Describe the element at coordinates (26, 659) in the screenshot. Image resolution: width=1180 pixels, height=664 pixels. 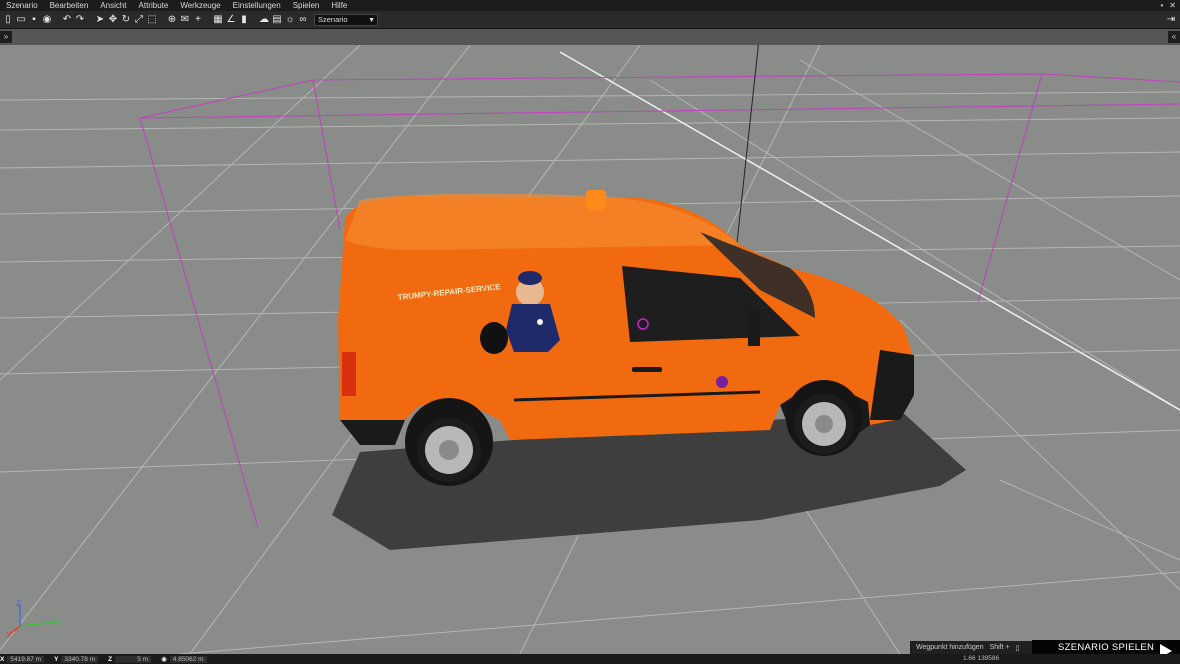
I see `coord-x-value: 5419.87 m` at that location.